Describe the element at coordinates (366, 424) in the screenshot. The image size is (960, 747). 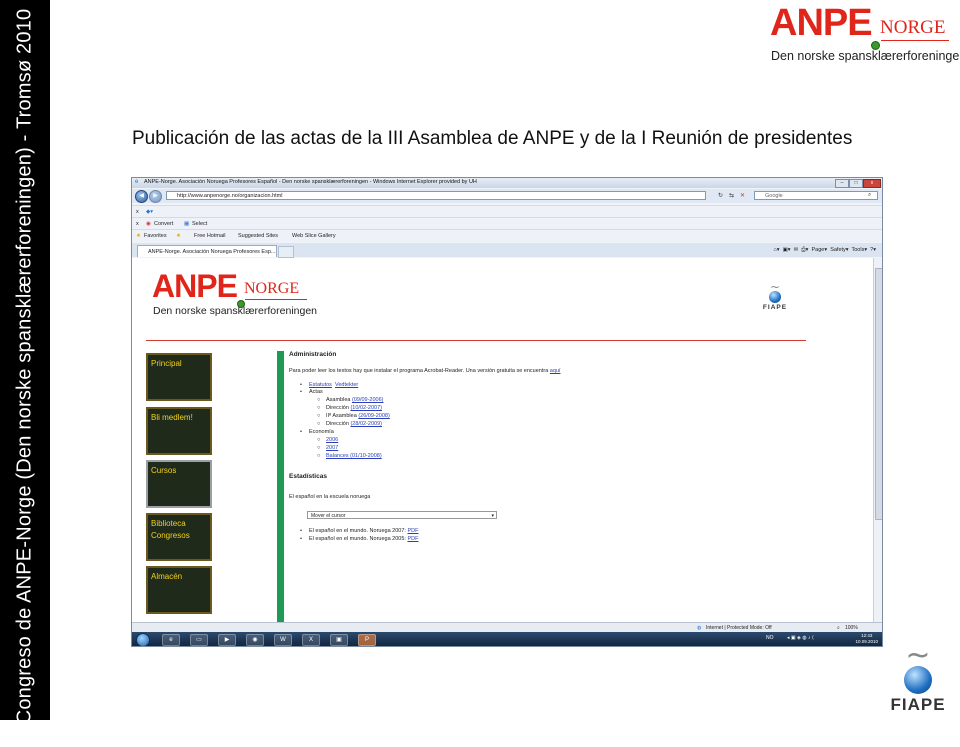
I see `actas-item-link: (28/02-2009)` at that location.